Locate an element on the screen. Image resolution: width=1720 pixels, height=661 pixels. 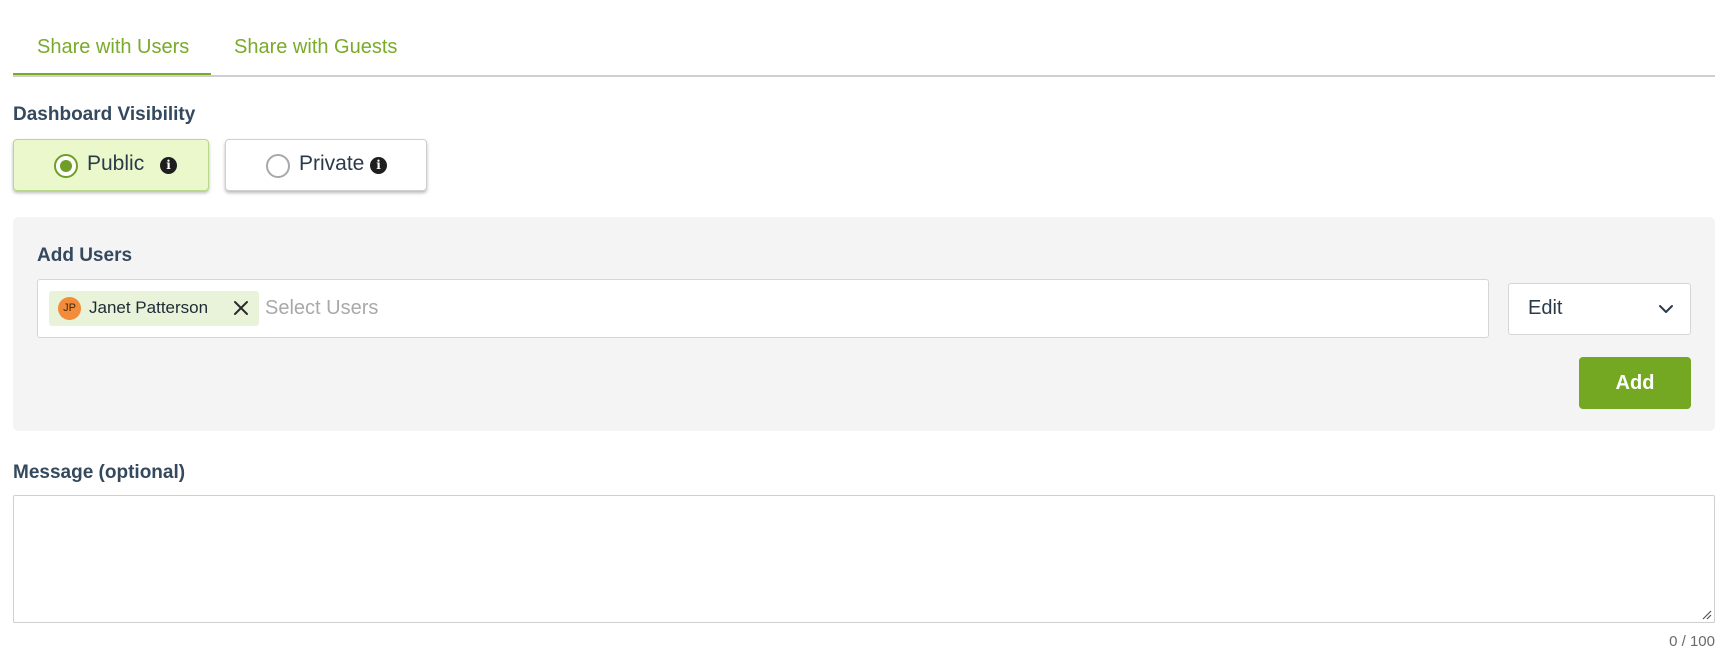
dashboard-visibility-label: Dashboard Visibility is located at coordinates (104, 114).